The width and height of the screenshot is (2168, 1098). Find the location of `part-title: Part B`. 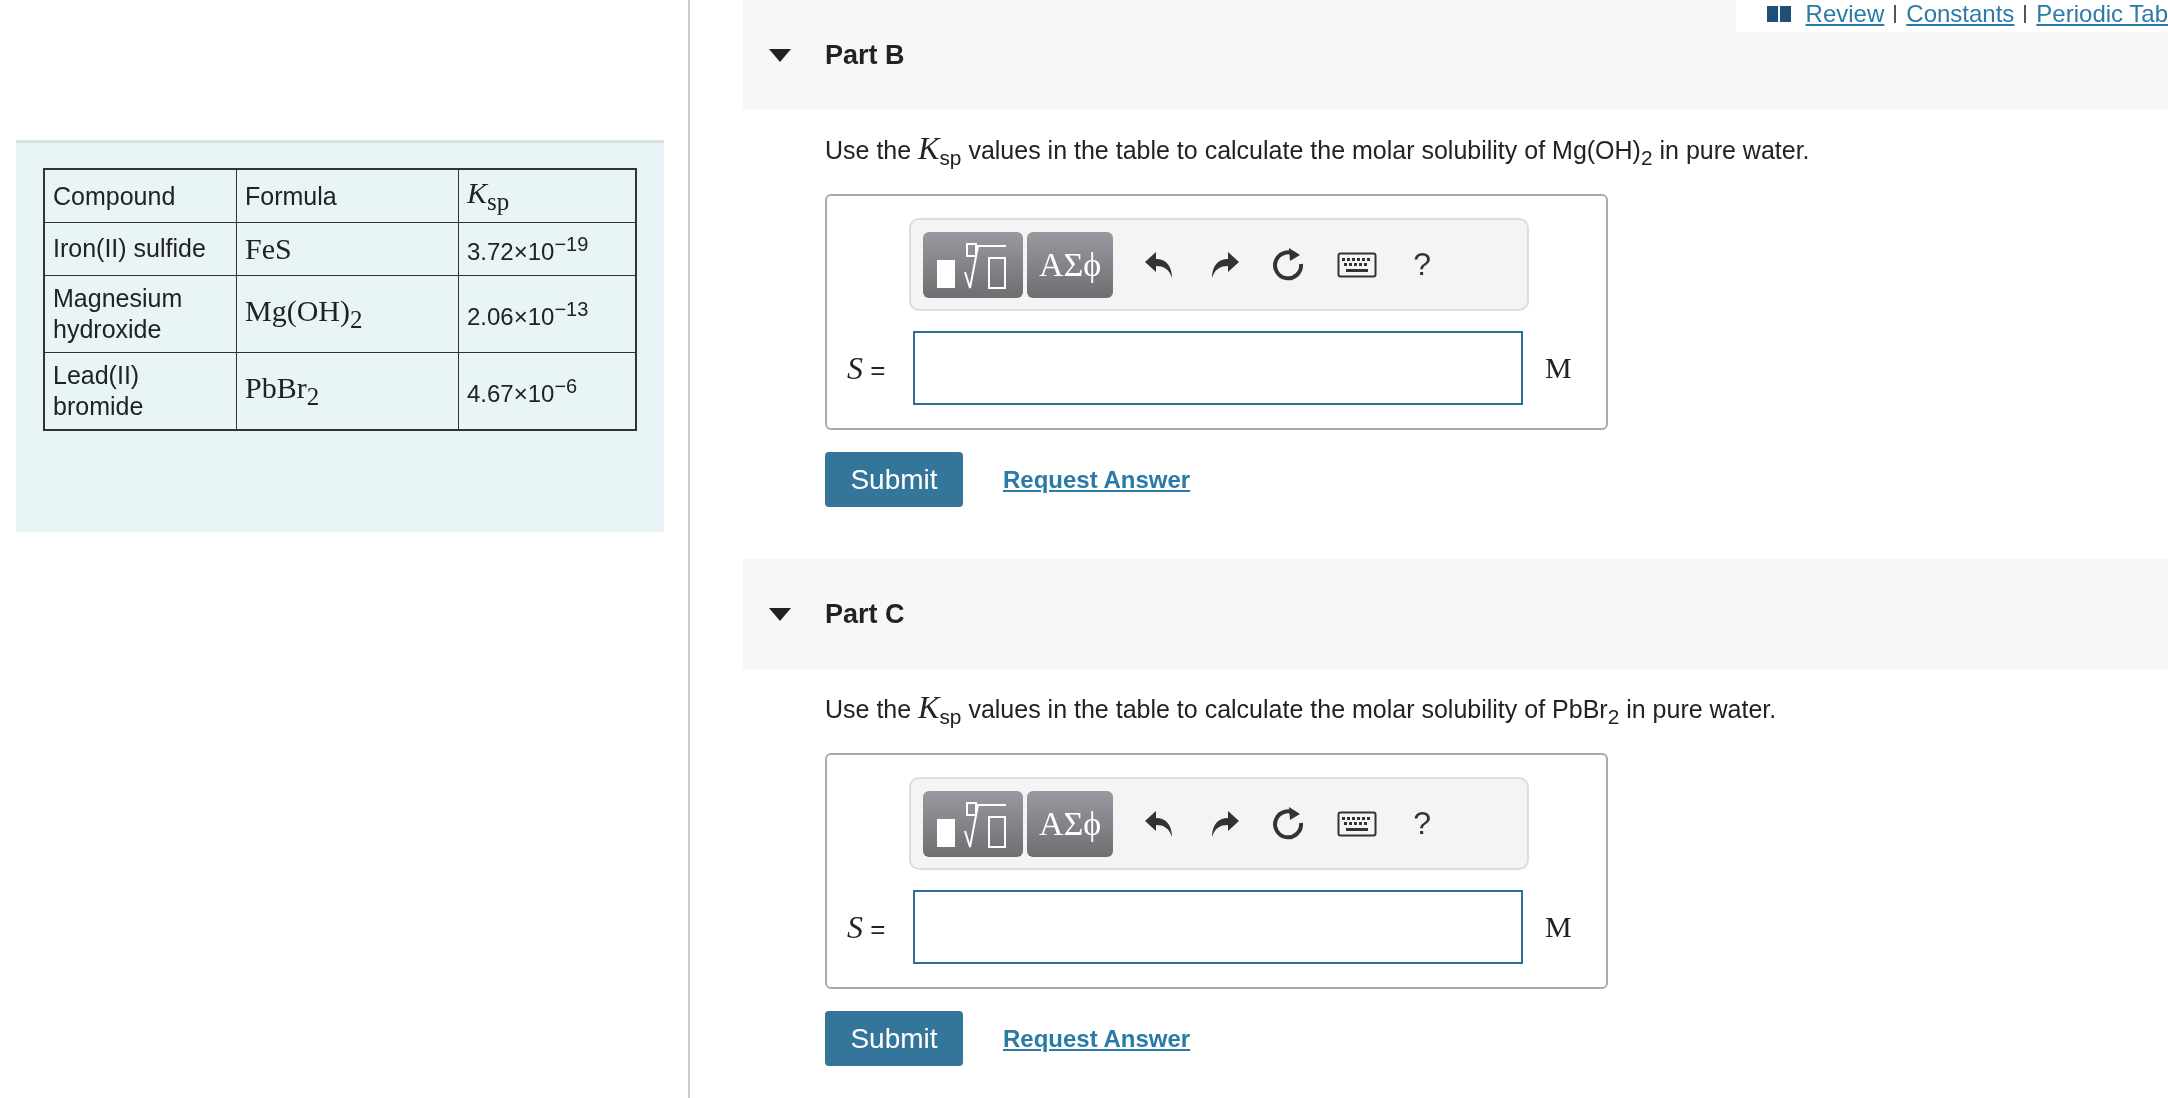

part-title: Part B is located at coordinates (865, 55).